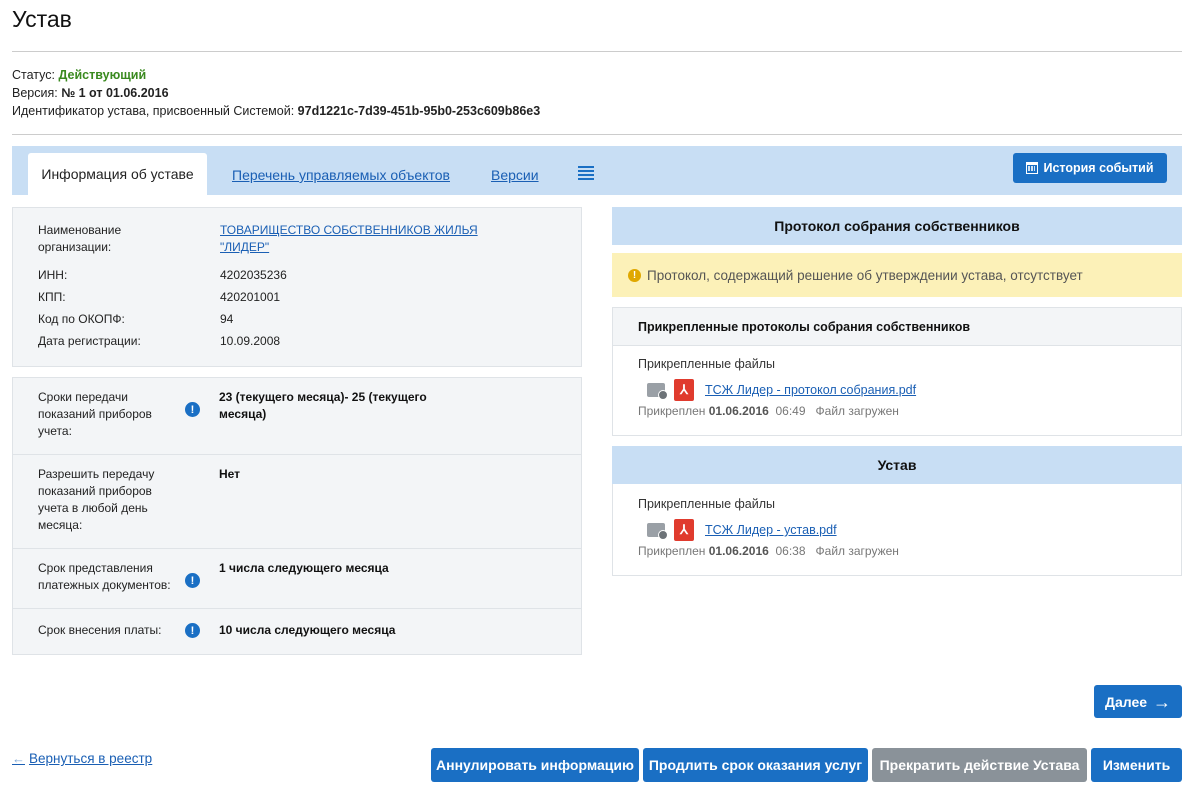 The height and width of the screenshot is (793, 1197). I want to click on tab-managed-objects: Перечень управляемых объектов, so click(341, 175).